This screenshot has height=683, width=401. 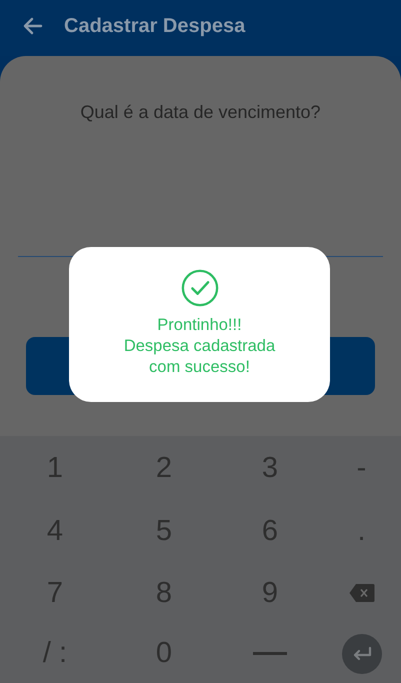 What do you see at coordinates (155, 26) in the screenshot?
I see `screen-title: Cadastrar Despesa` at bounding box center [155, 26].